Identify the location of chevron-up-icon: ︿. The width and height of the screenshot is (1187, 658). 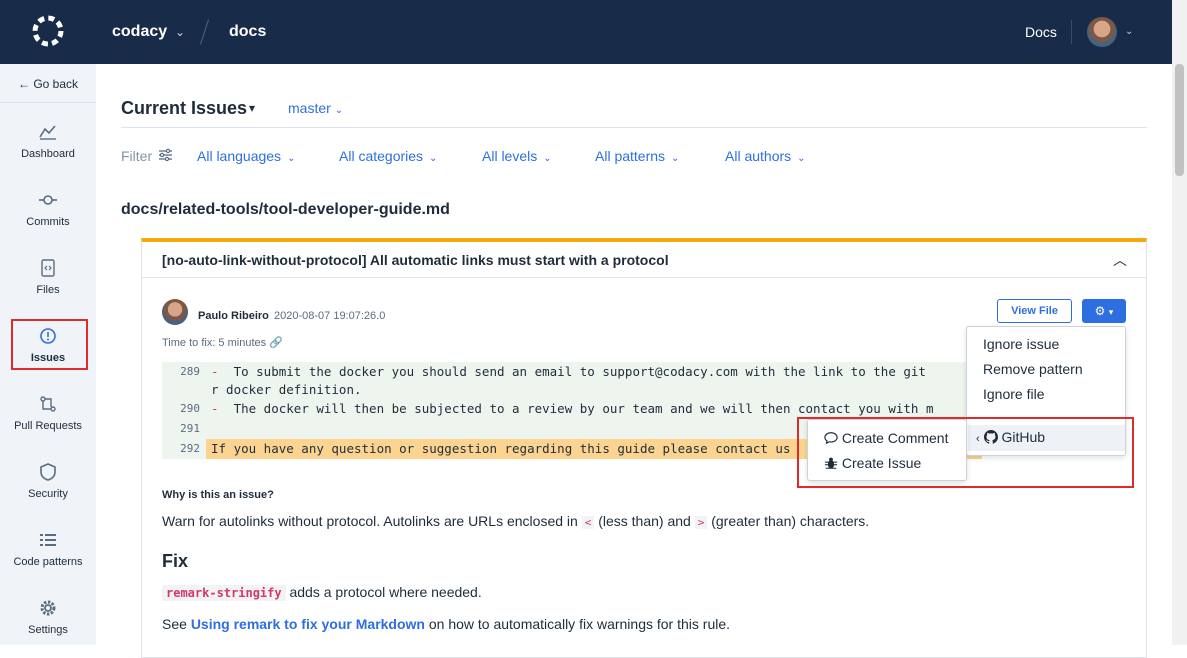
(1120, 260).